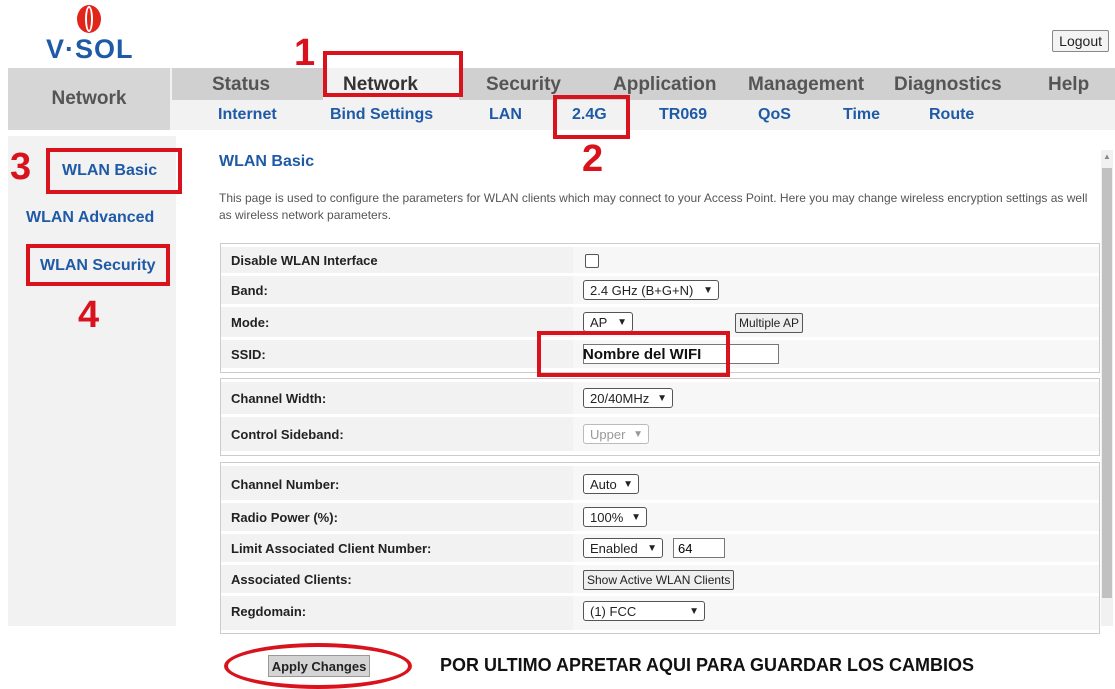 The height and width of the screenshot is (689, 1115). I want to click on subtab-tr069: TR069, so click(683, 115).